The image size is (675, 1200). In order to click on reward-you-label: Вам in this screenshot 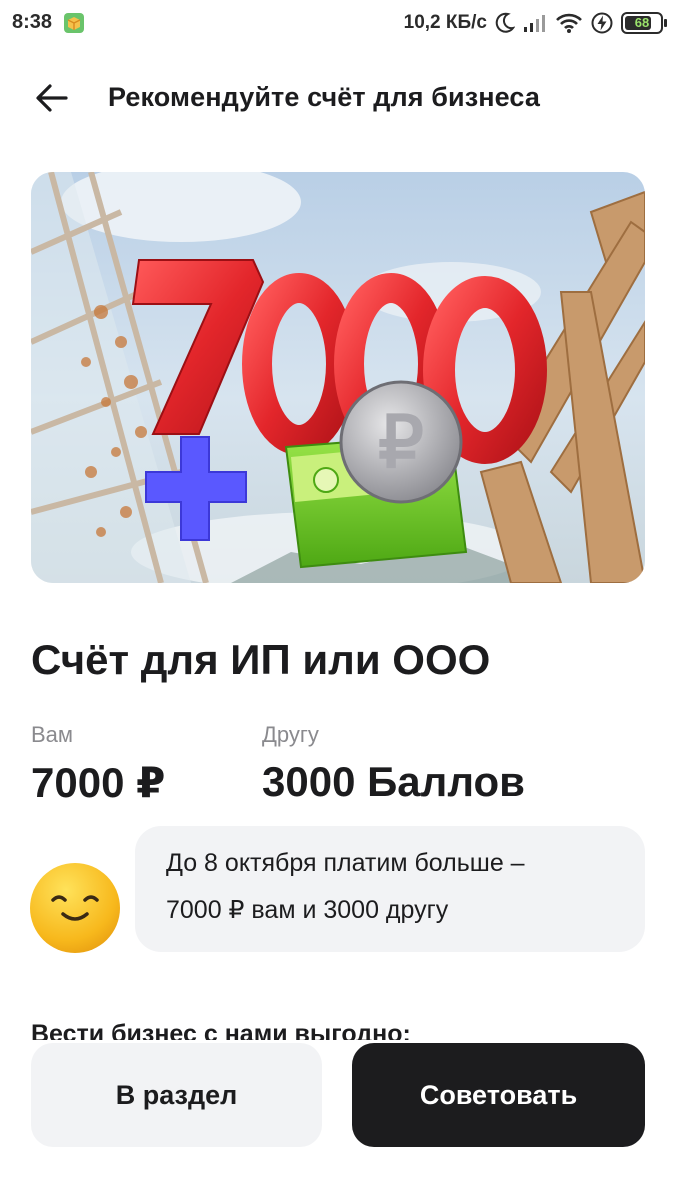, I will do `click(52, 734)`.